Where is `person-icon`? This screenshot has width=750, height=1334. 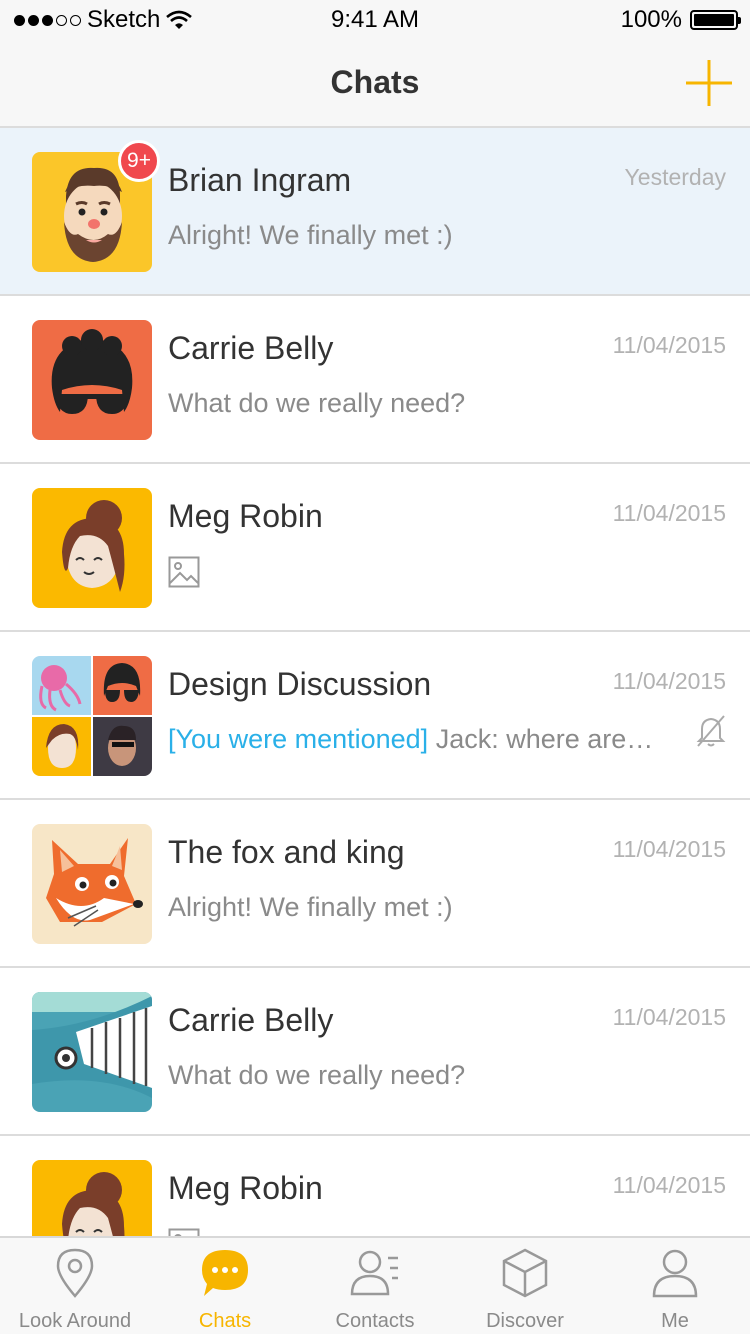 person-icon is located at coordinates (675, 1273).